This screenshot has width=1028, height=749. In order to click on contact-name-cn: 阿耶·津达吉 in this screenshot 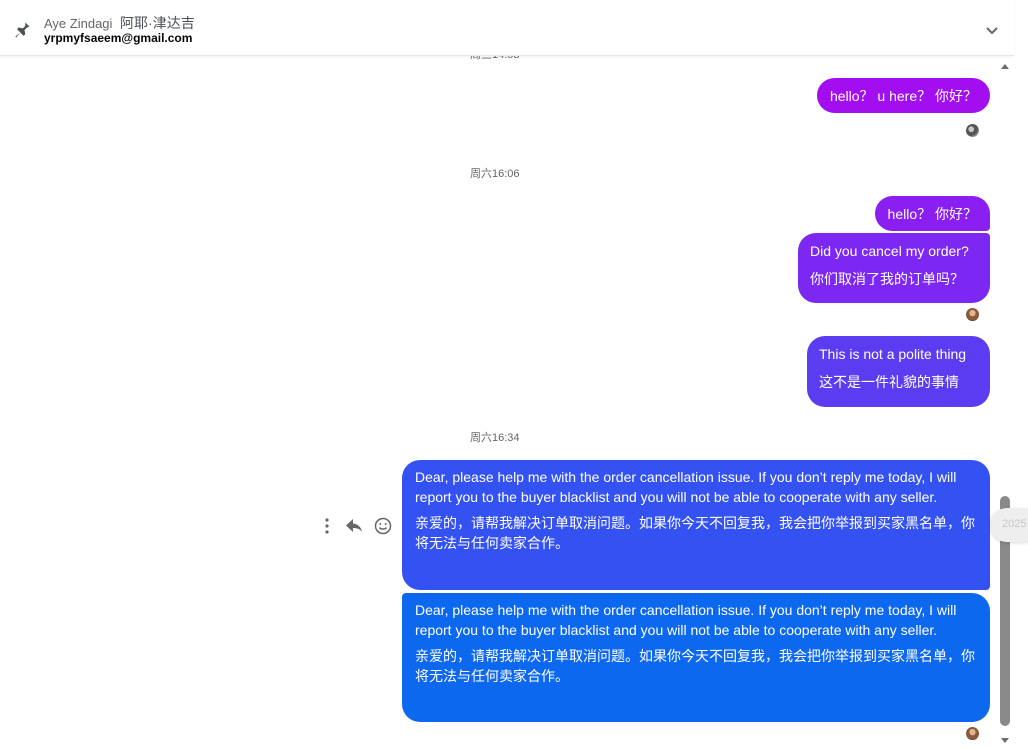, I will do `click(157, 23)`.